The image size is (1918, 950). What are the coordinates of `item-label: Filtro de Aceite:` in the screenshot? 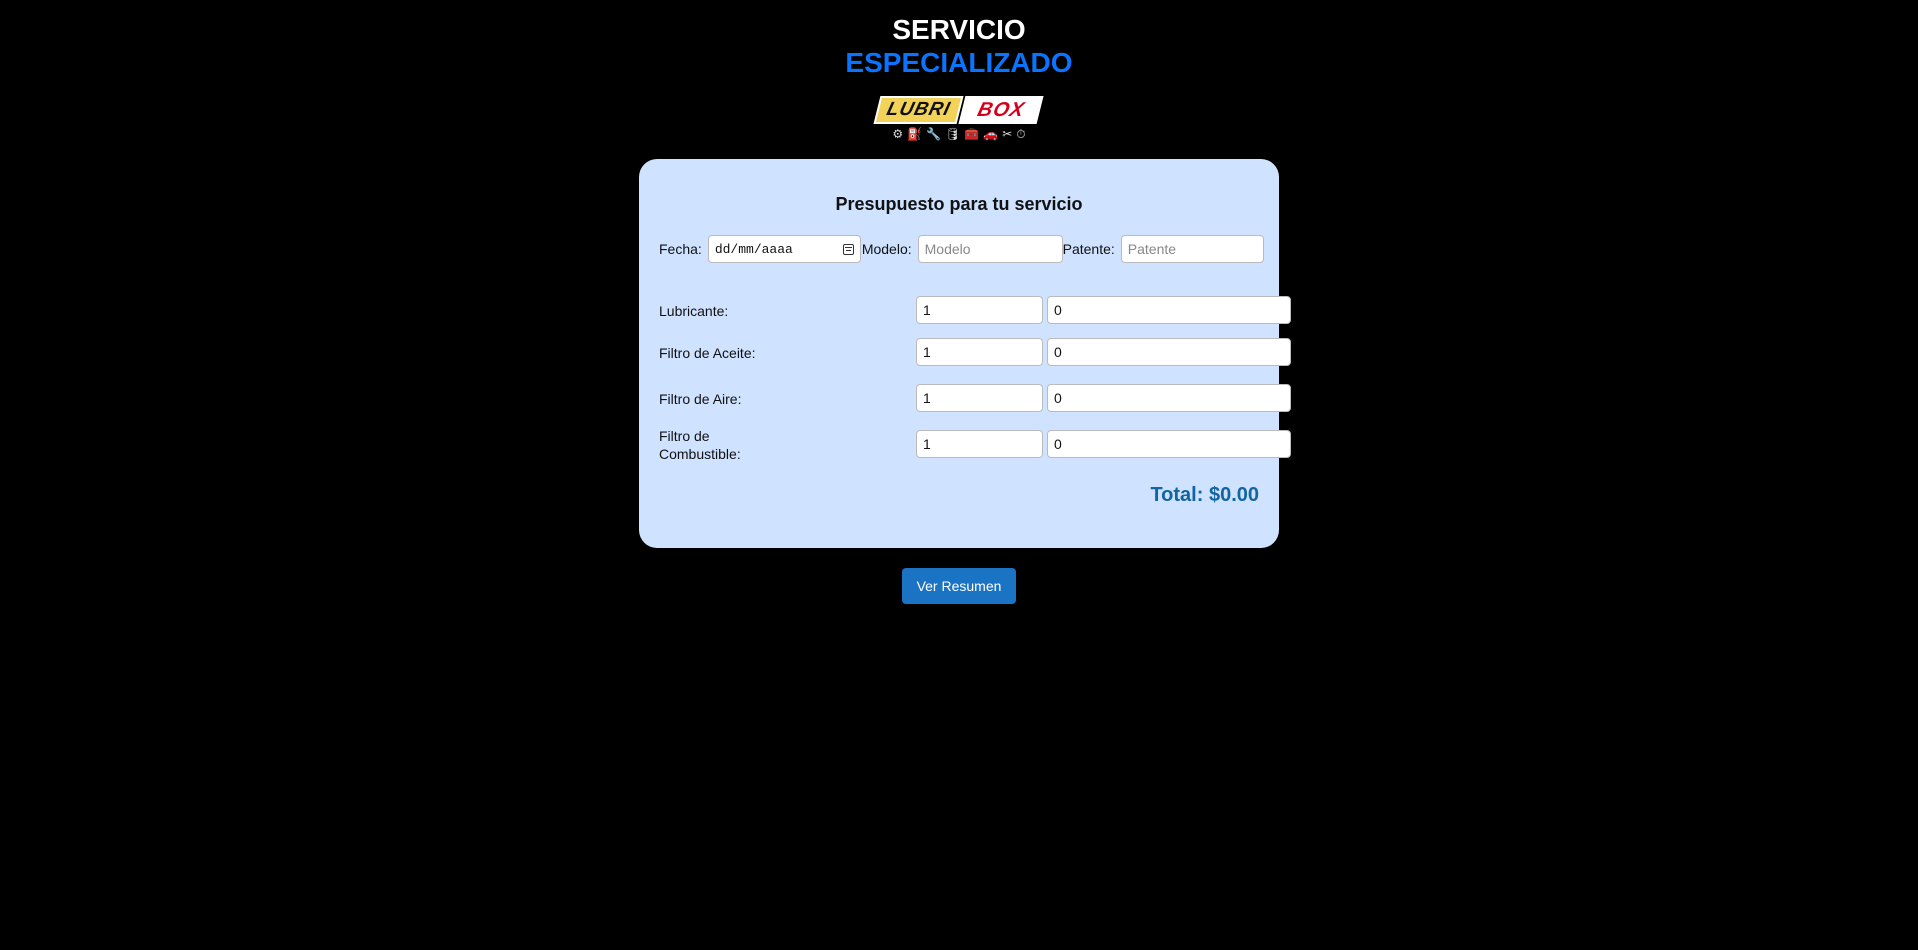 It's located at (707, 353).